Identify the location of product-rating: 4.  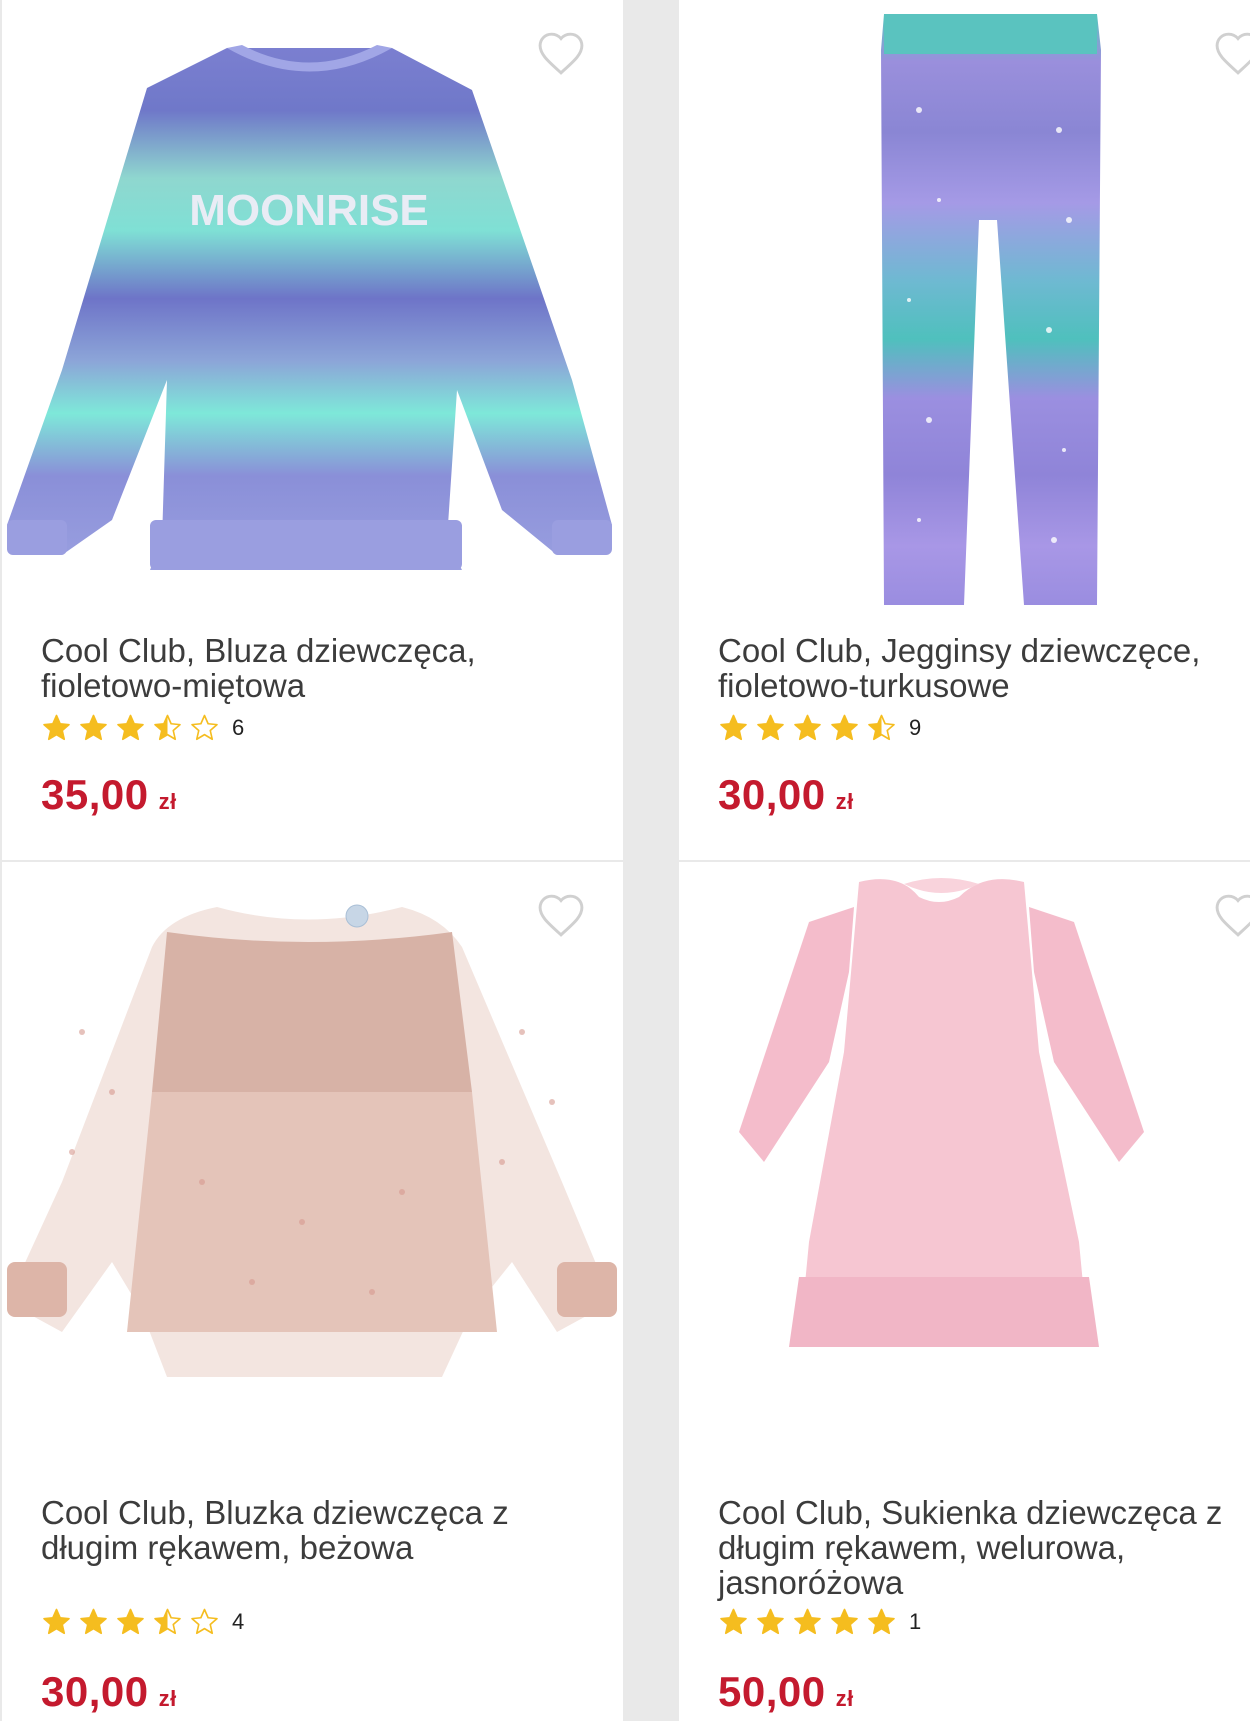
(142, 1622).